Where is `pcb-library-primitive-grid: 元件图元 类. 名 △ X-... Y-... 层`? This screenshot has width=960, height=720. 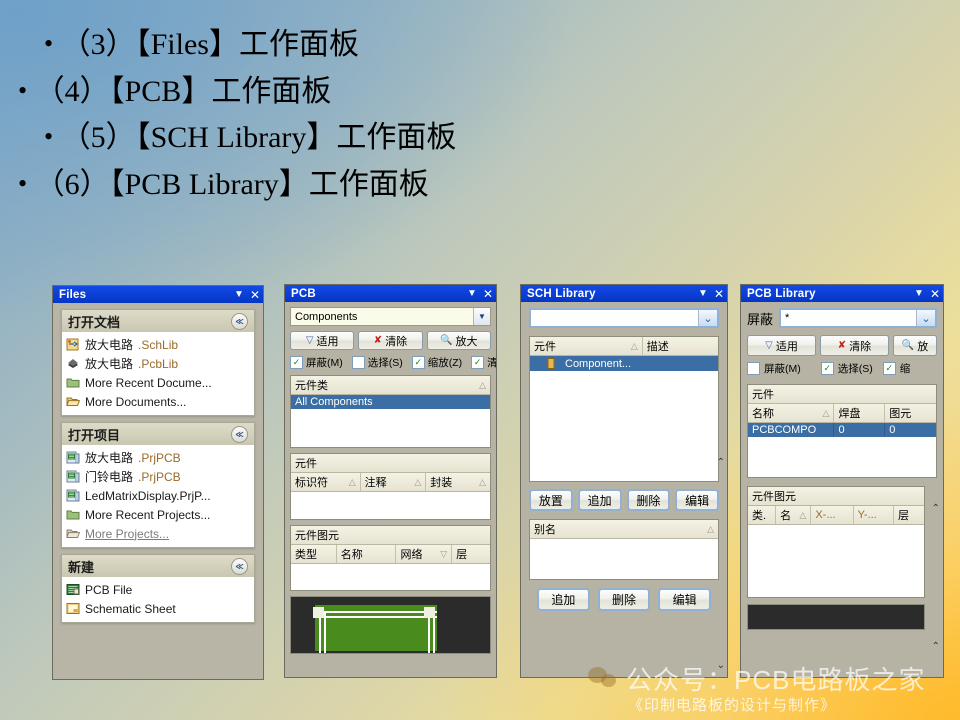 pcb-library-primitive-grid: 元件图元 类. 名 △ X-... Y-... 层 is located at coordinates (836, 542).